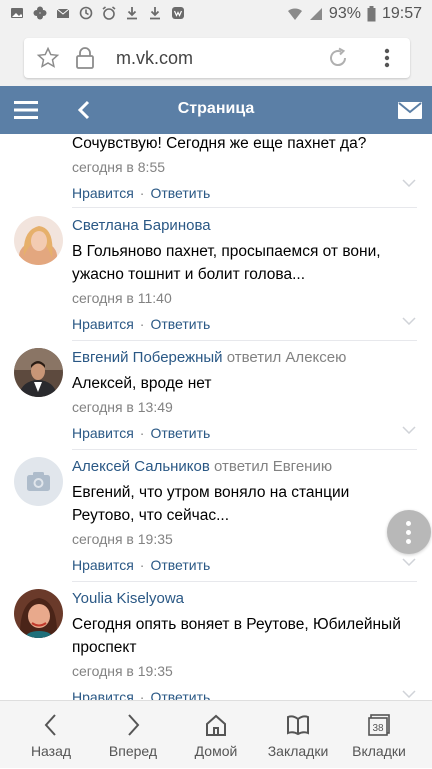  Describe the element at coordinates (315, 14) in the screenshot. I see `signal-icon` at that location.